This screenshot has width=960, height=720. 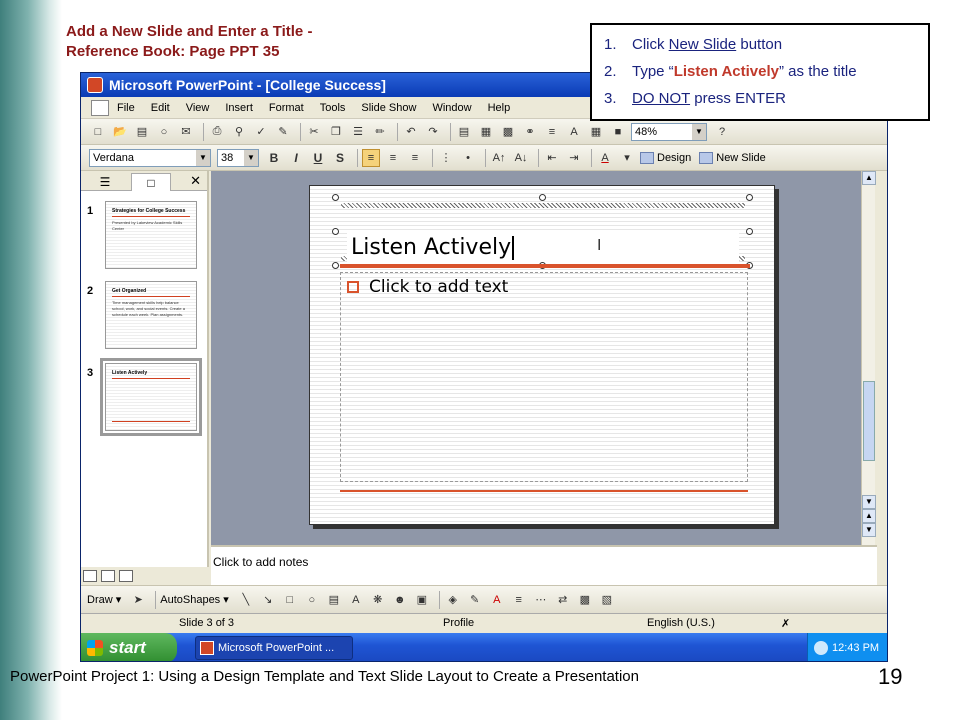 What do you see at coordinates (451, 108) in the screenshot?
I see `menu-window: Window` at bounding box center [451, 108].